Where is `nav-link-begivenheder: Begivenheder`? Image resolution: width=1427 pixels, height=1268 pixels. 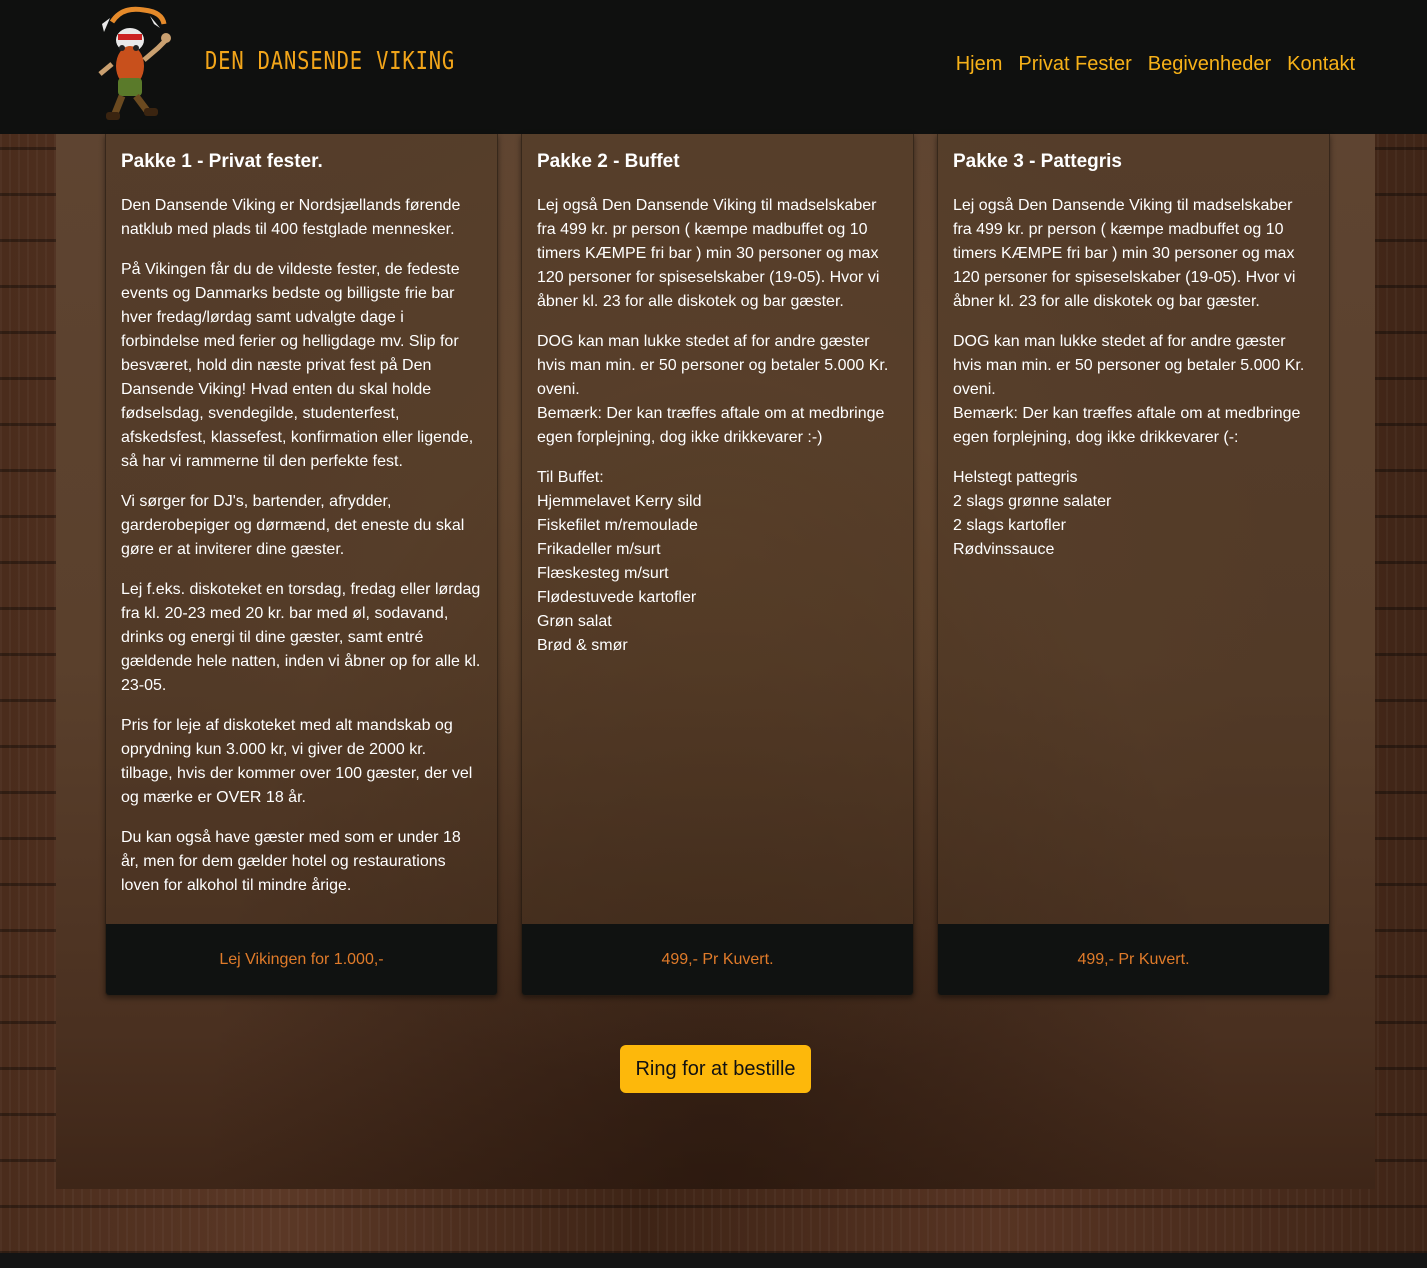
nav-link-begivenheder: Begivenheder is located at coordinates (1209, 64).